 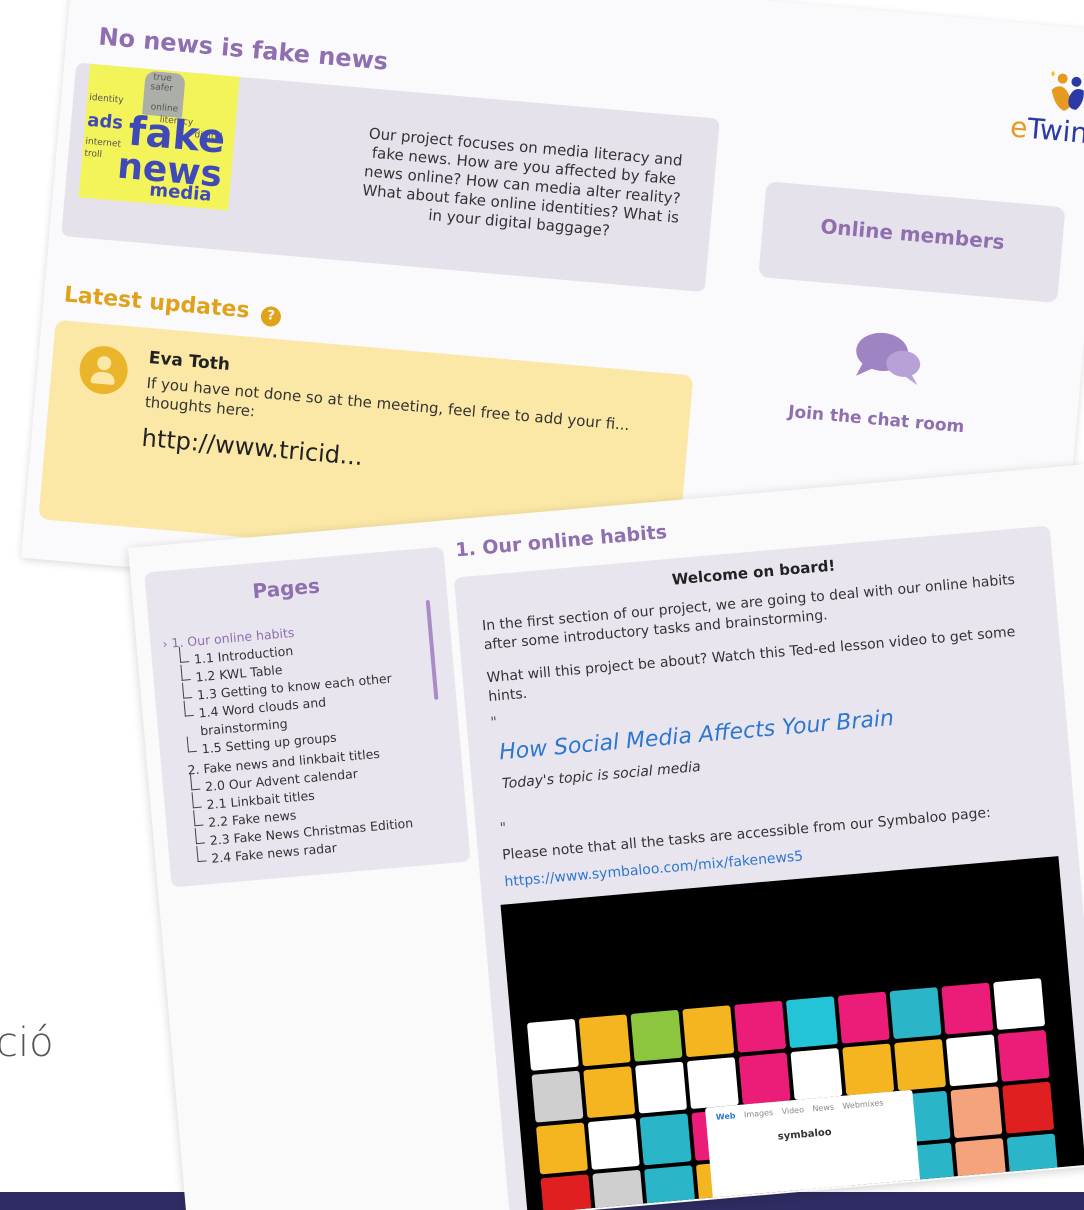 I want to click on join-chat-room-link: Join the chat room, so click(x=876, y=419).